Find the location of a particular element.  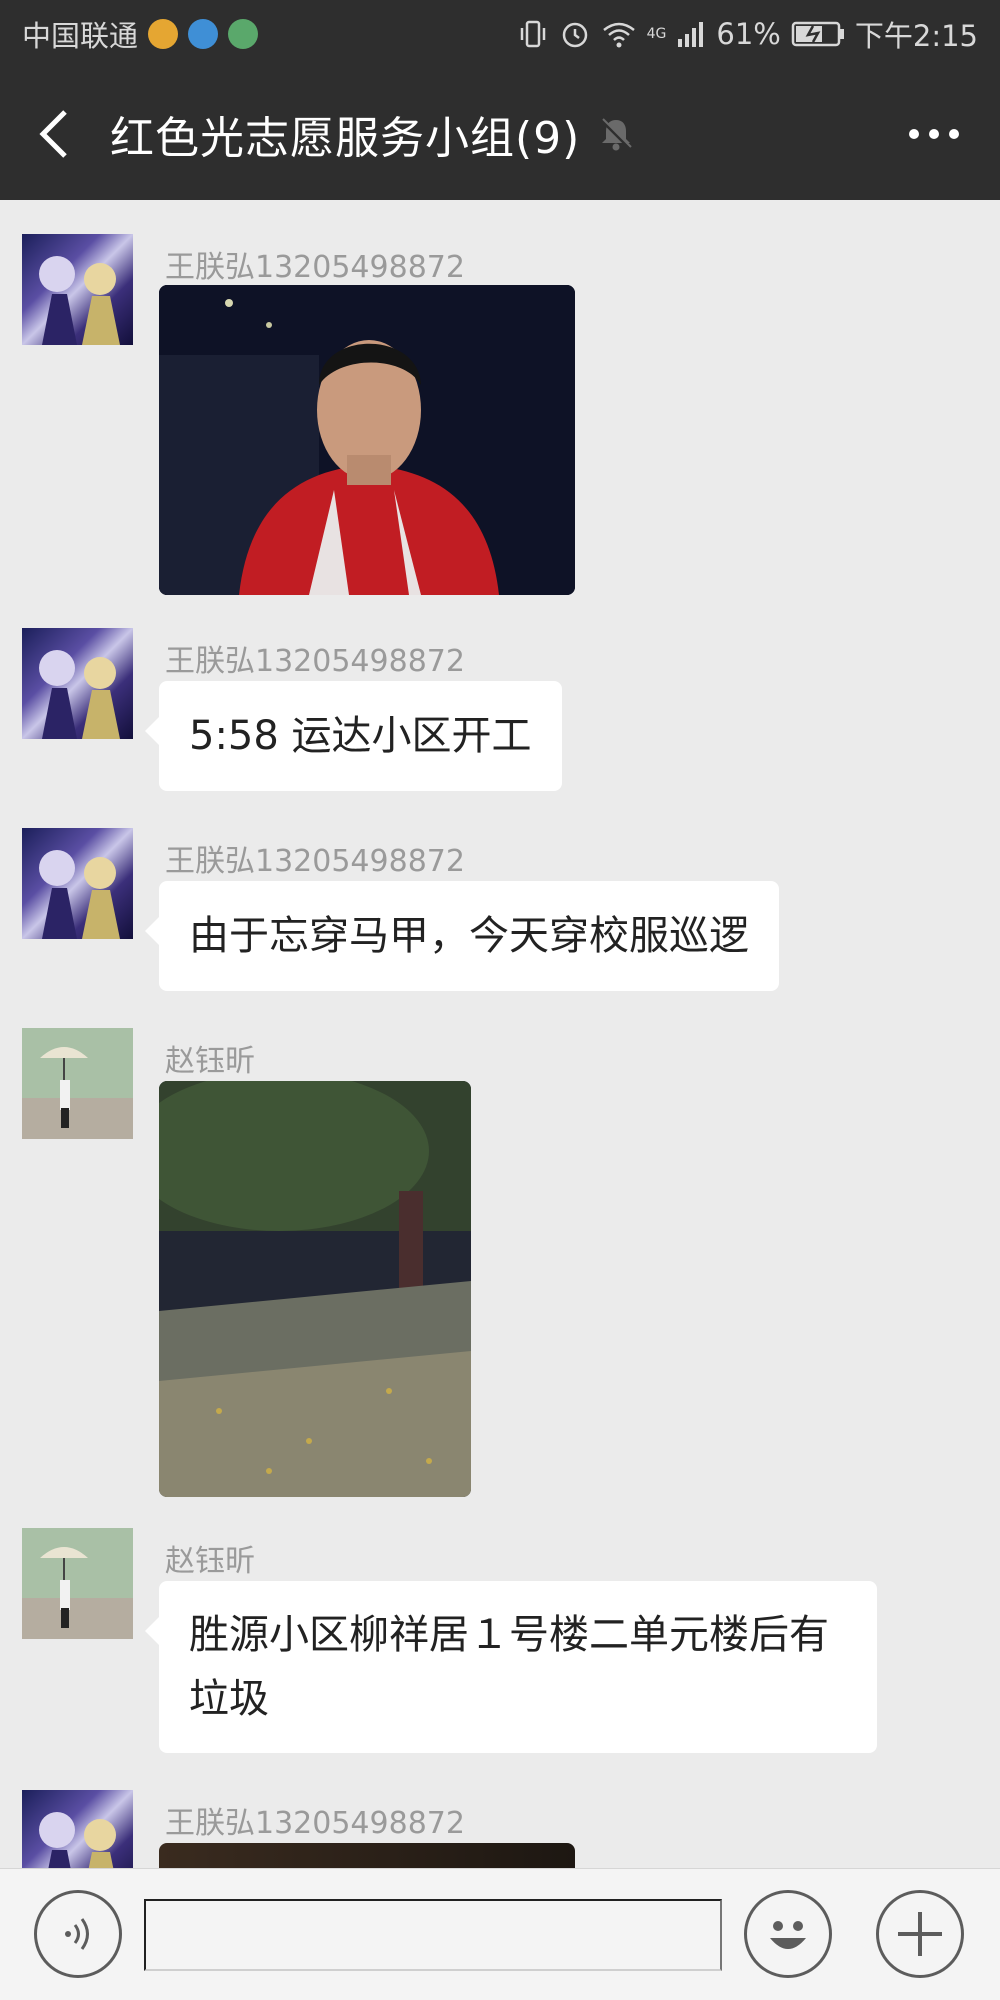

plus-icon is located at coordinates (920, 1934).